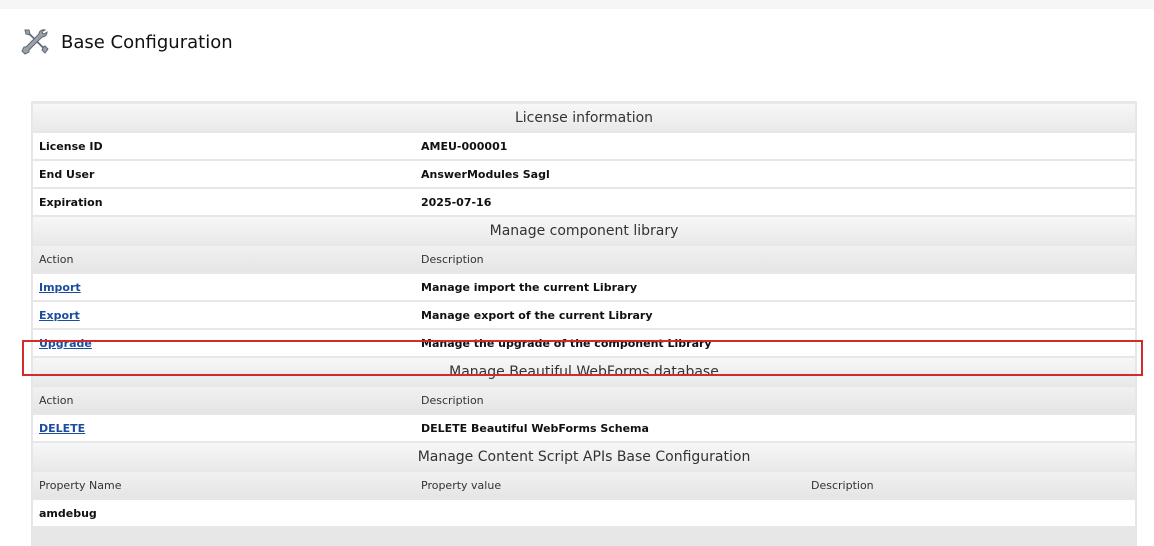 This screenshot has width=1154, height=546. Describe the element at coordinates (584, 146) in the screenshot. I see `table-row: License ID AMEU-000001` at that location.